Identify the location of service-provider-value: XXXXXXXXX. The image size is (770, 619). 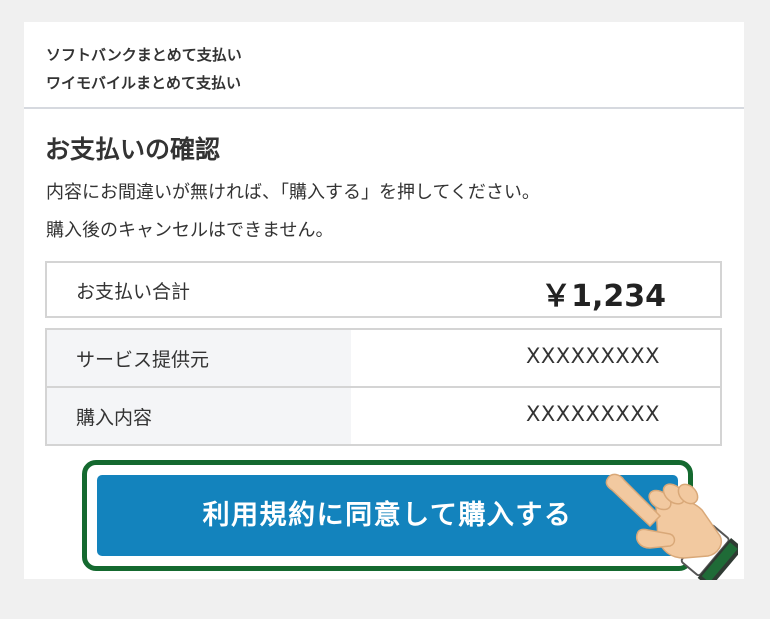
(593, 356).